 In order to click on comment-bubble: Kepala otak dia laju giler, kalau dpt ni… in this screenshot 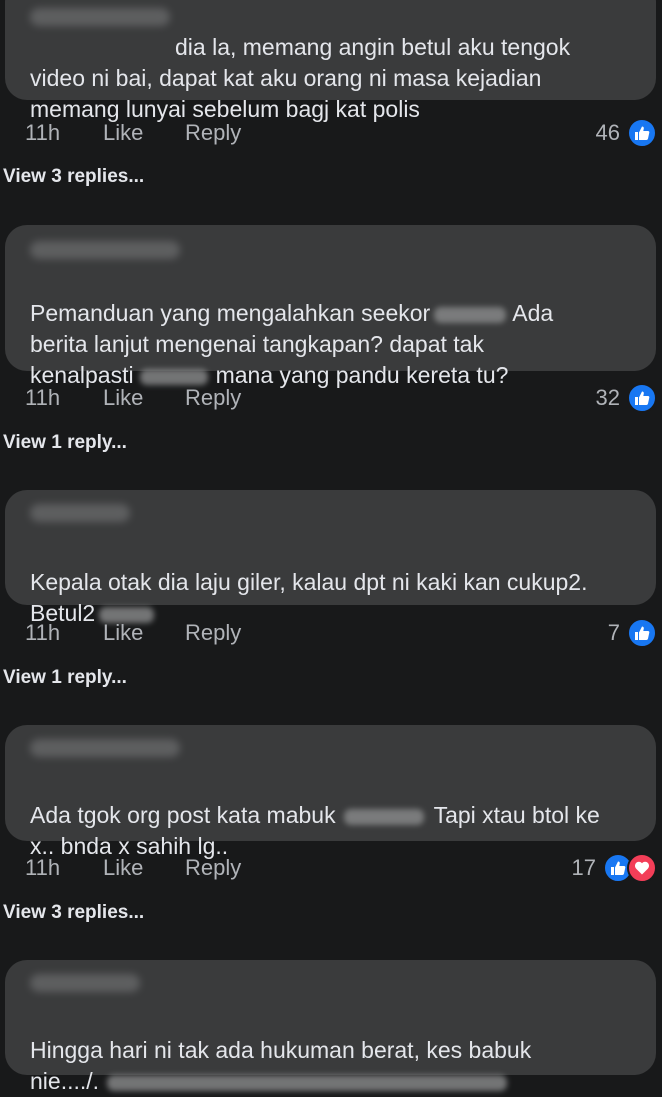, I will do `click(330, 558)`.